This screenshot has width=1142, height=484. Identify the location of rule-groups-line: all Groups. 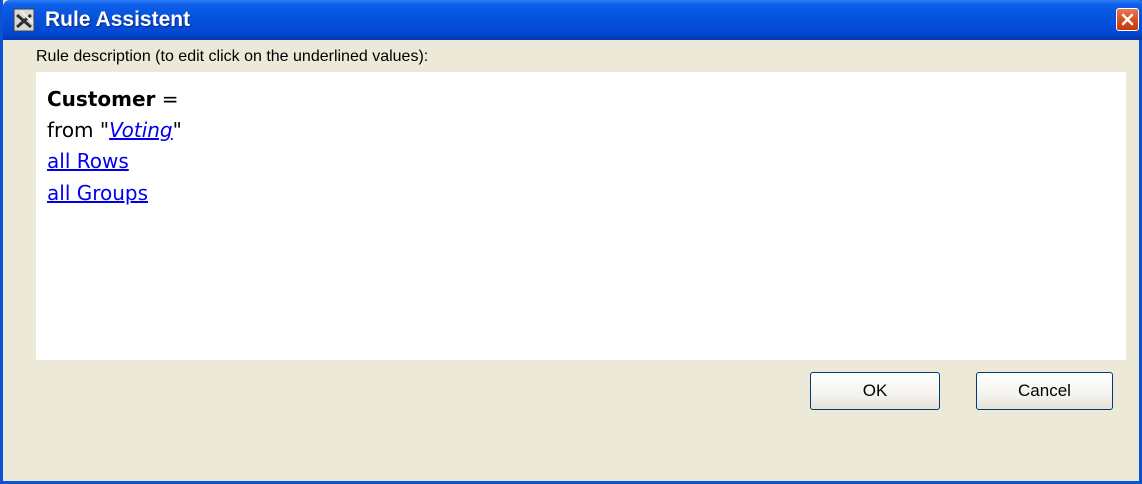
(97, 193).